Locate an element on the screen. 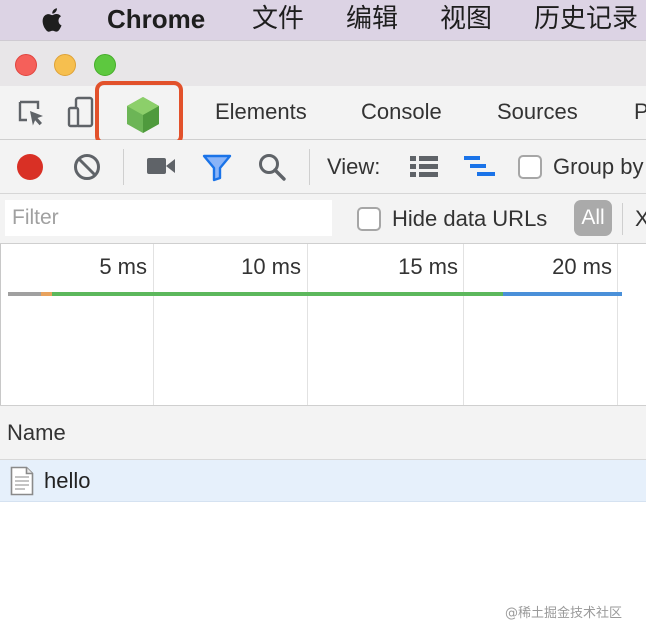 Image resolution: width=646 pixels, height=636 pixels. mac-menu-bar: Chrome 文件 编辑 视图 历史记录 is located at coordinates (323, 20).